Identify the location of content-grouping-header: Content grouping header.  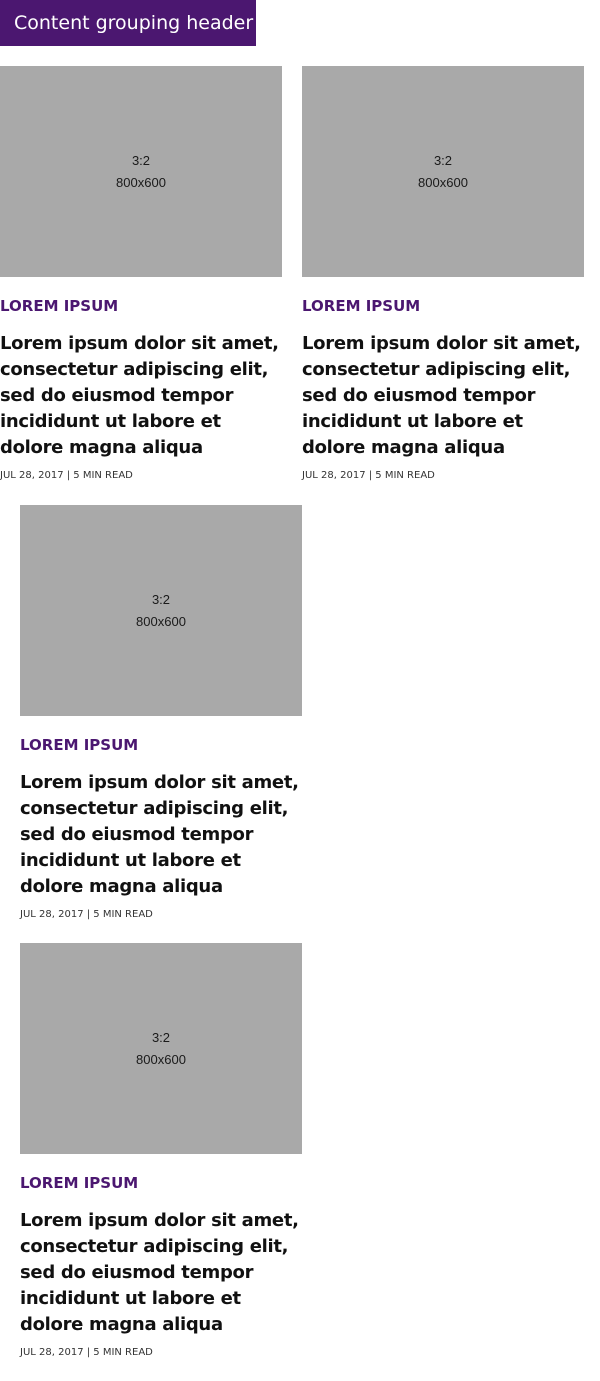
(128, 23).